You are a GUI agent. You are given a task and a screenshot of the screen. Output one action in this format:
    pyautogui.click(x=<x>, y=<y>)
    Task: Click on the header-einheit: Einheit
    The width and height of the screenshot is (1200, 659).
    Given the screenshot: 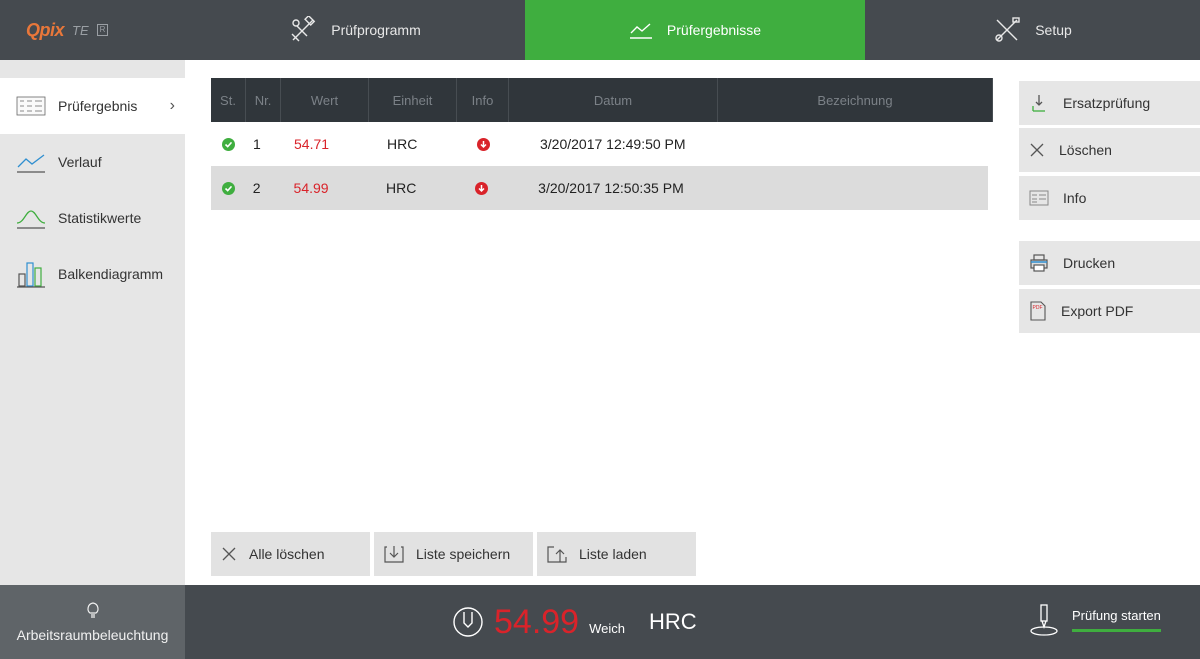 What is the action you would take?
    pyautogui.click(x=413, y=100)
    